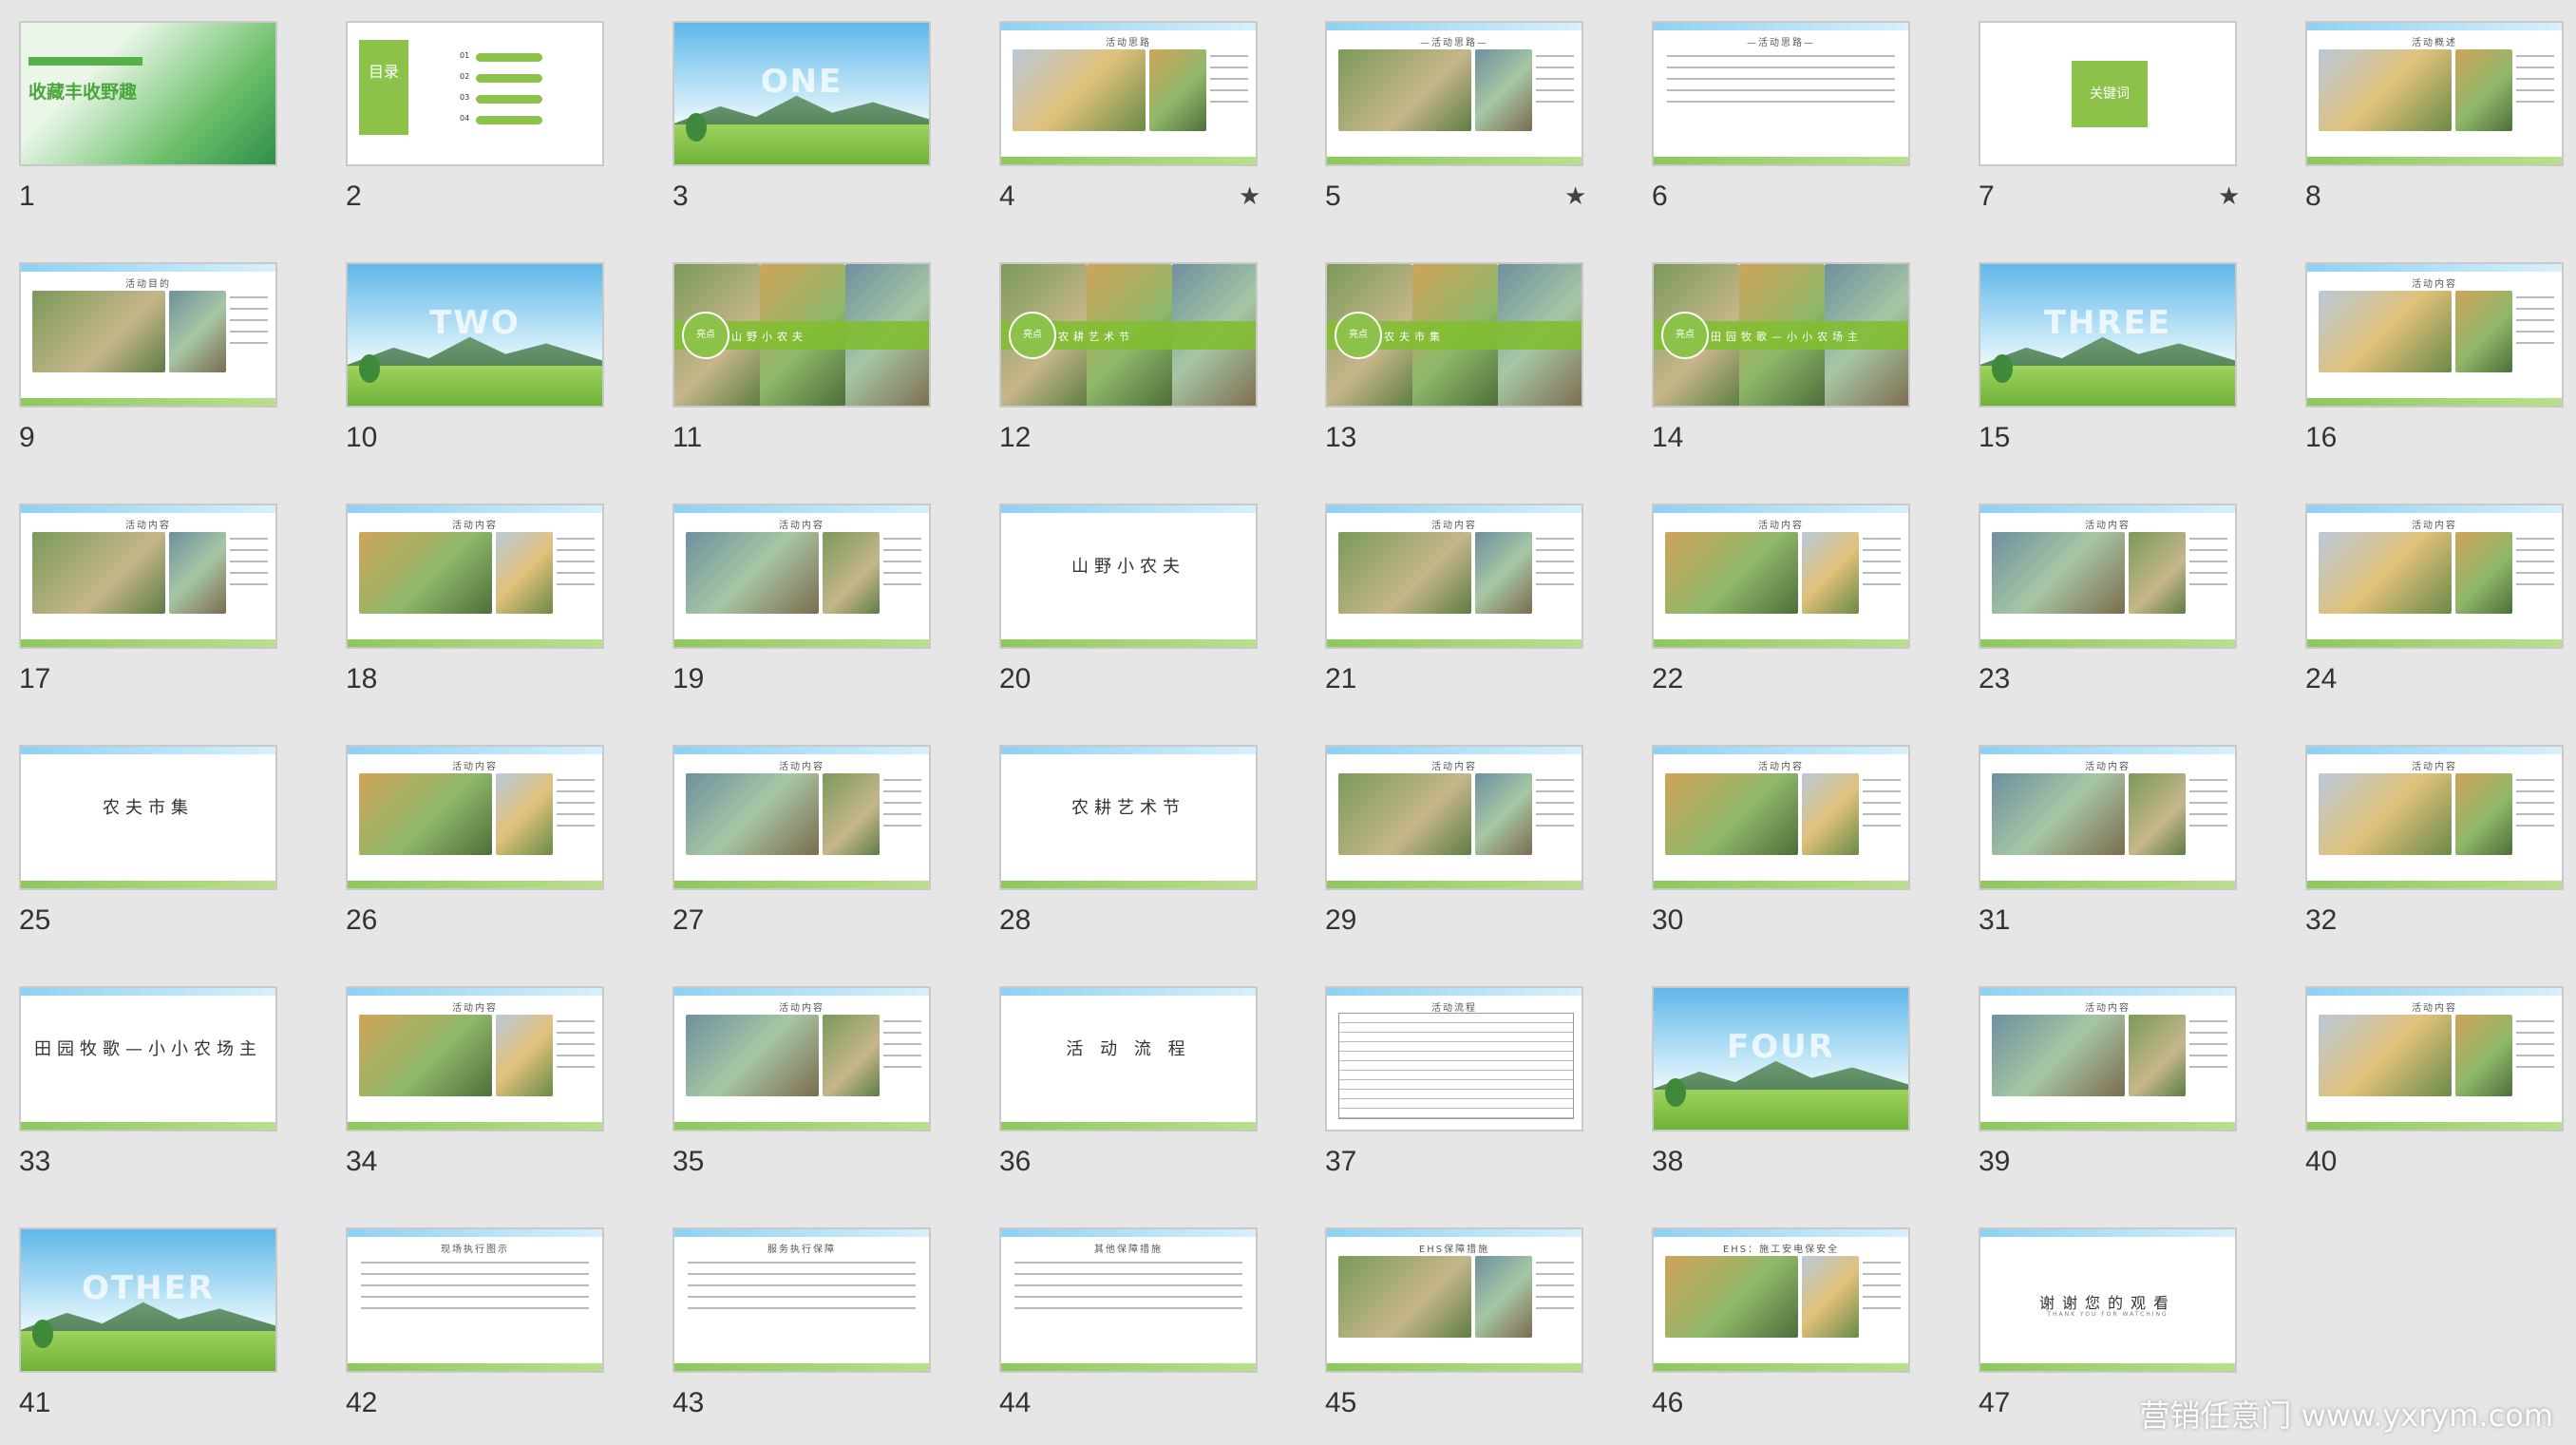 The image size is (2576, 1445). I want to click on slide-cell: 现场执行图示 42, so click(483, 1321).